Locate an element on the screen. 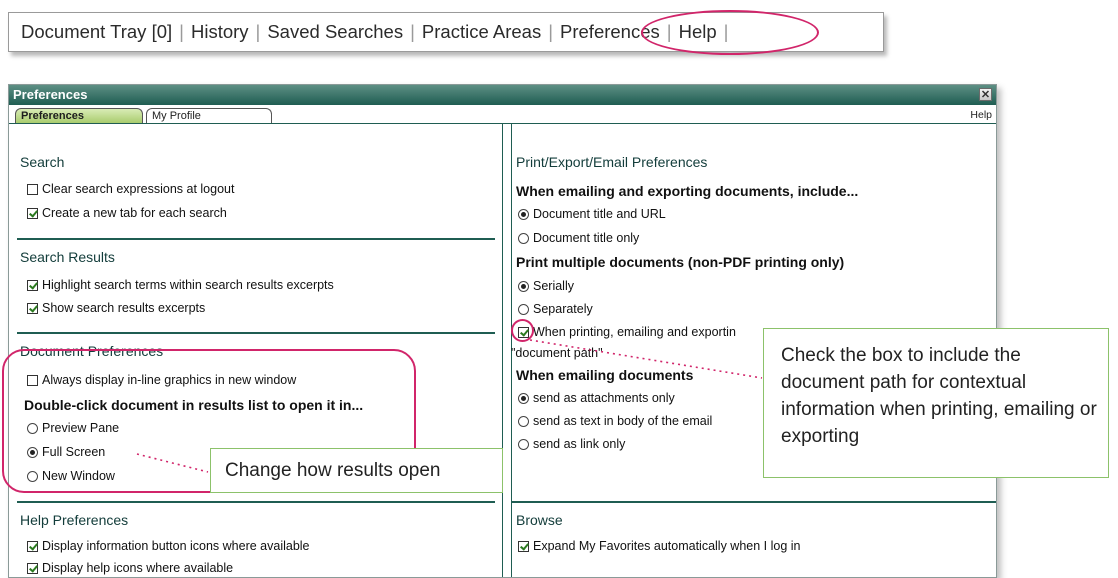 This screenshot has height=578, width=1118. callout-results-open: Change how results open is located at coordinates (356, 470).